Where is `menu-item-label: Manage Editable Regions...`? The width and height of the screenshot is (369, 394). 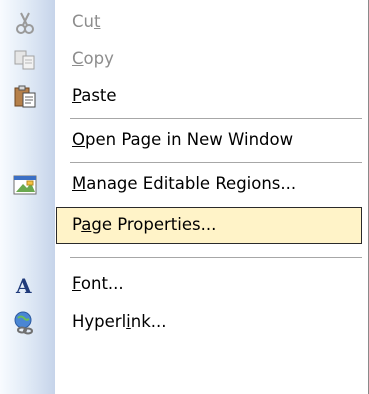 menu-item-label: Manage Editable Regions... is located at coordinates (184, 183).